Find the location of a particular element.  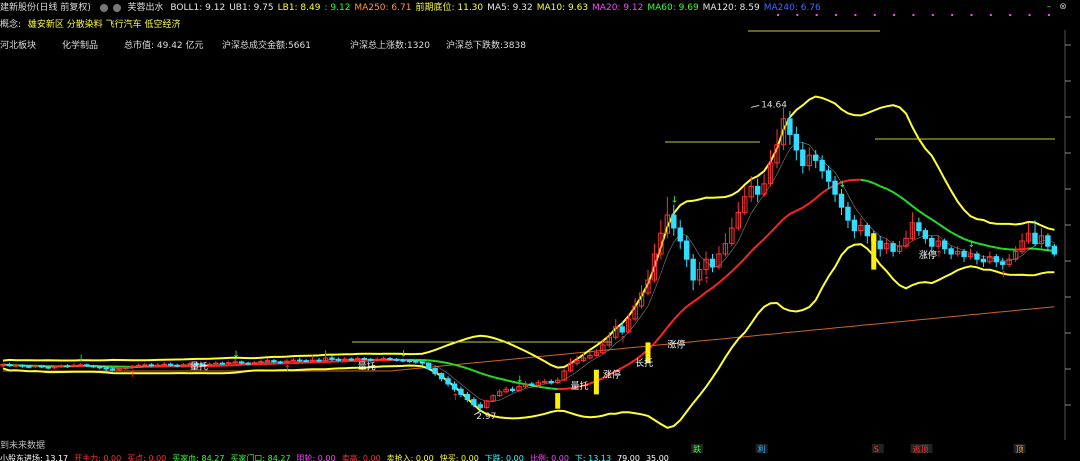

footer-value: 卖抢入: 0.00 is located at coordinates (410, 457).